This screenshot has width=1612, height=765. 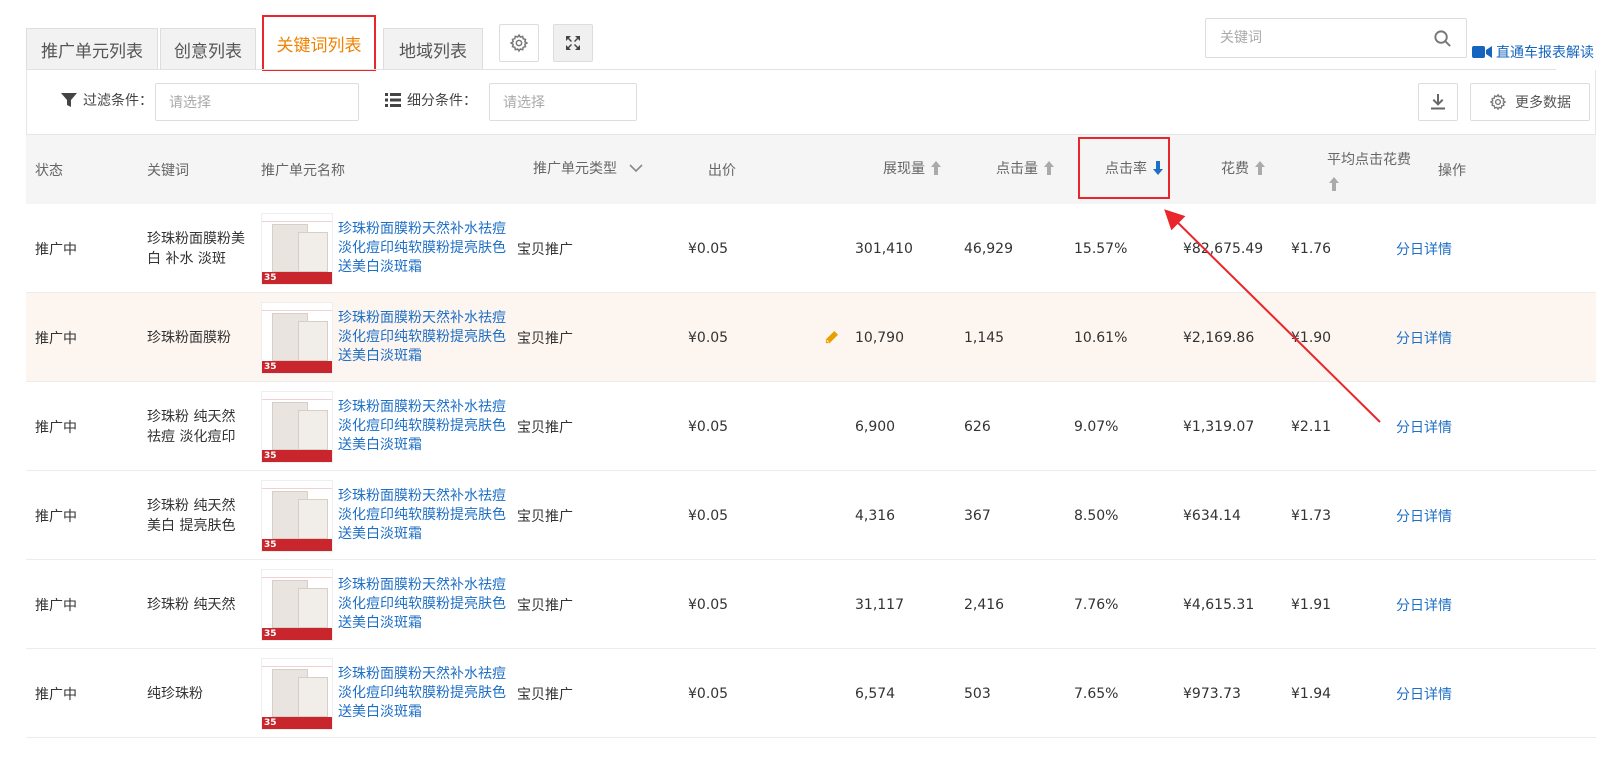 I want to click on clicks-cell: 1,145, so click(x=984, y=337).